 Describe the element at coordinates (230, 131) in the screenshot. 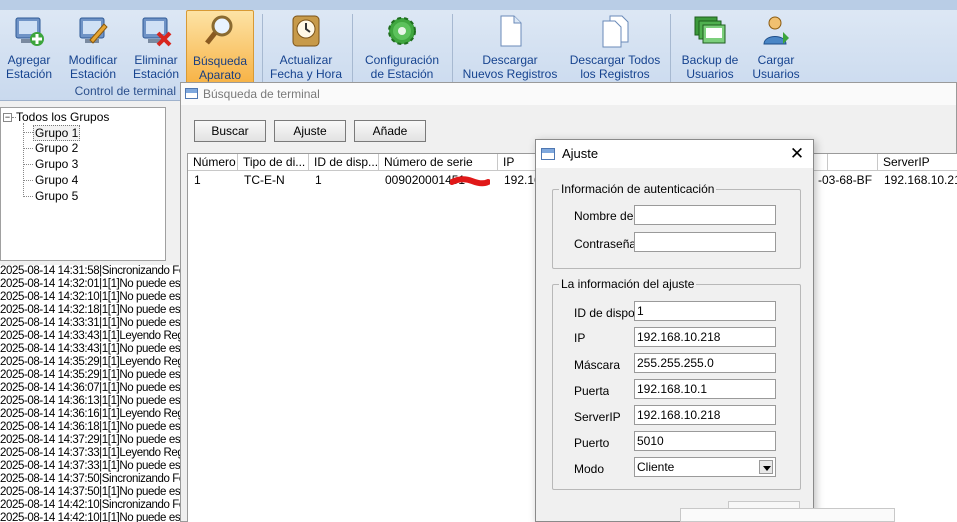

I see `buscar-button: Buscar` at that location.